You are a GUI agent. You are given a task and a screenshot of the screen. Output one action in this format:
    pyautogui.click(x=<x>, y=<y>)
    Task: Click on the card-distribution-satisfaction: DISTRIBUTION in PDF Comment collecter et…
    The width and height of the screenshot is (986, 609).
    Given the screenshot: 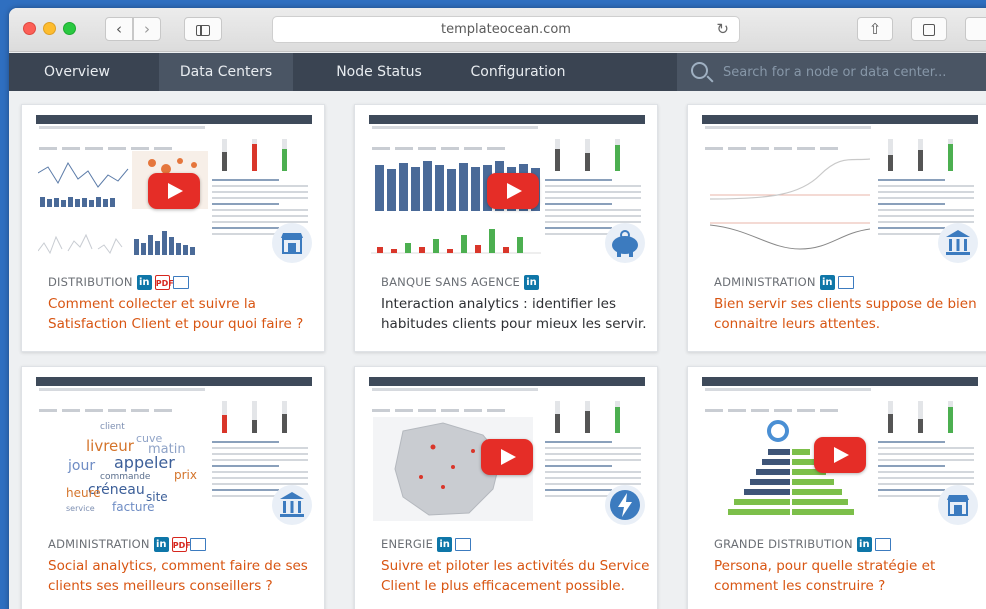 What is the action you would take?
    pyautogui.click(x=173, y=228)
    